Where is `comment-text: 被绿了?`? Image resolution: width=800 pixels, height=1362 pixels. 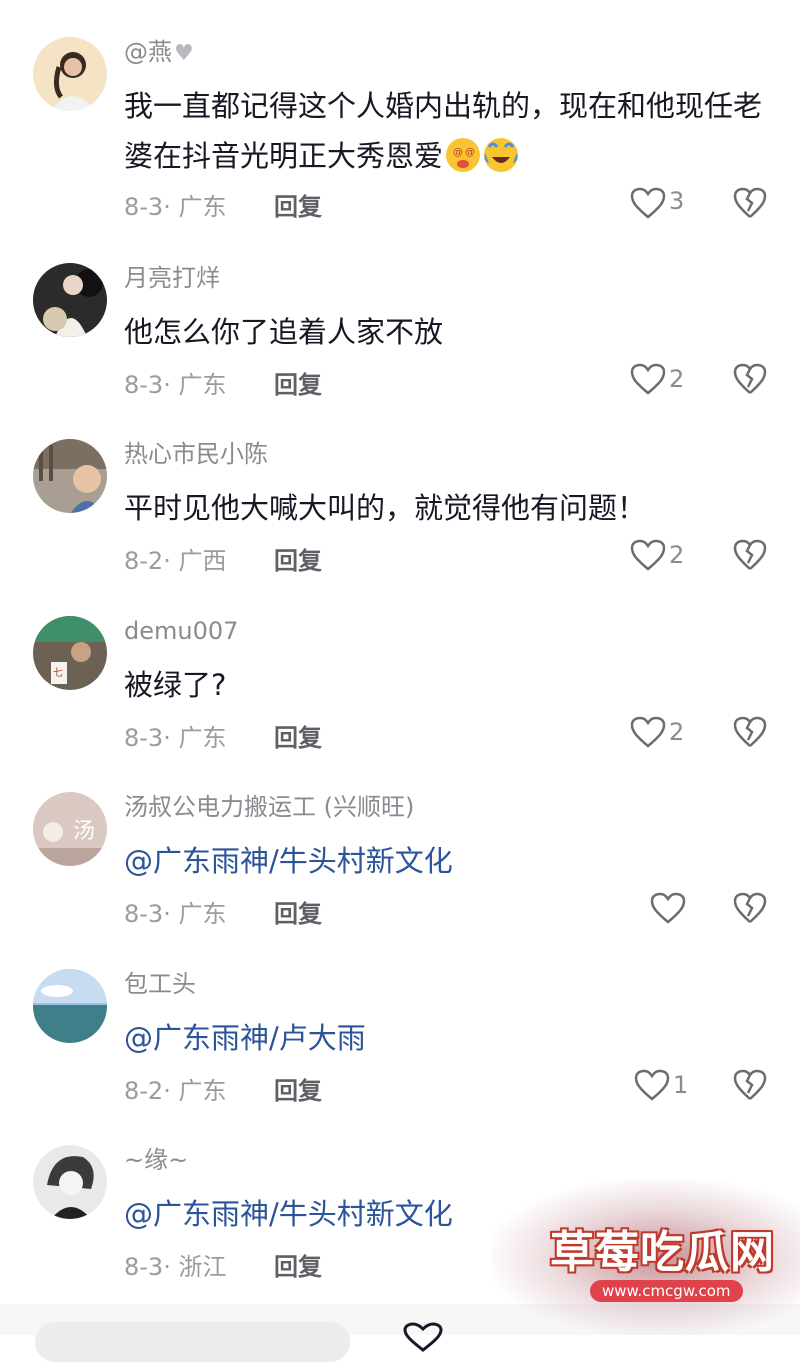
comment-text: 被绿了? is located at coordinates (175, 685).